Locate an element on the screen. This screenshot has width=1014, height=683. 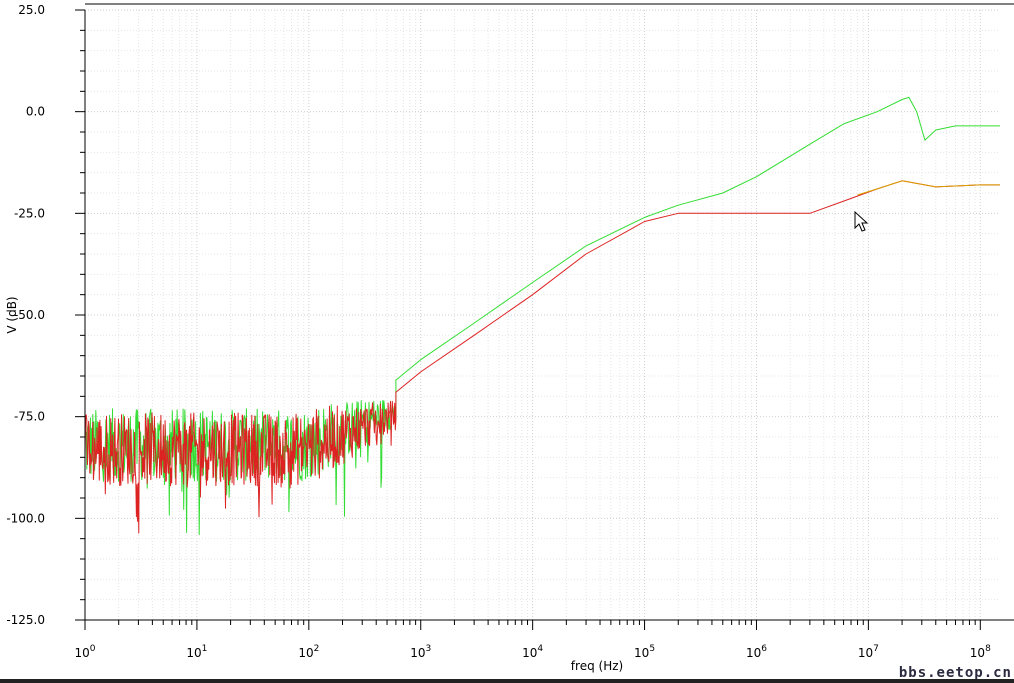
x-tick-label: 103 is located at coordinates (420, 652).